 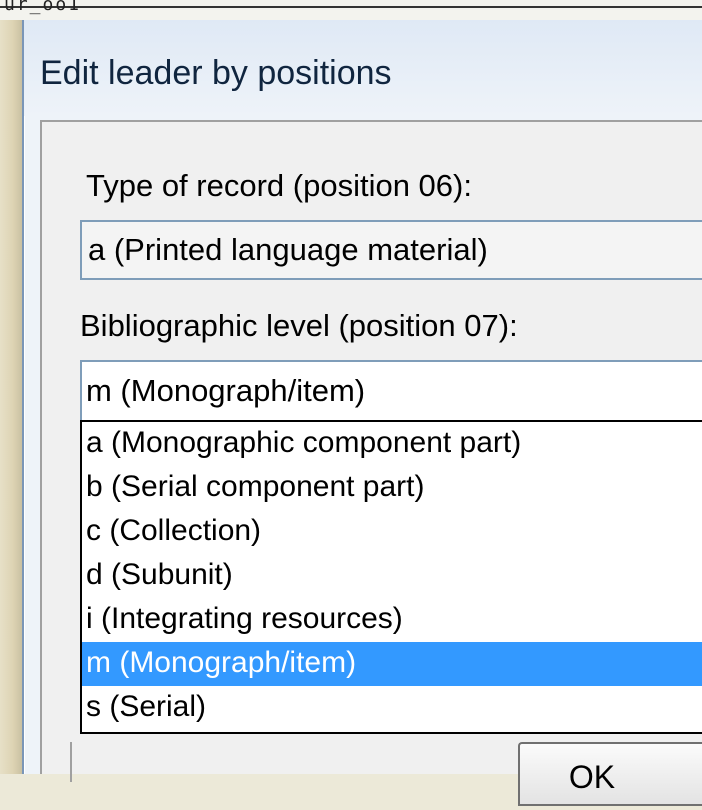 I want to click on ruler-line, so click(x=351, y=7).